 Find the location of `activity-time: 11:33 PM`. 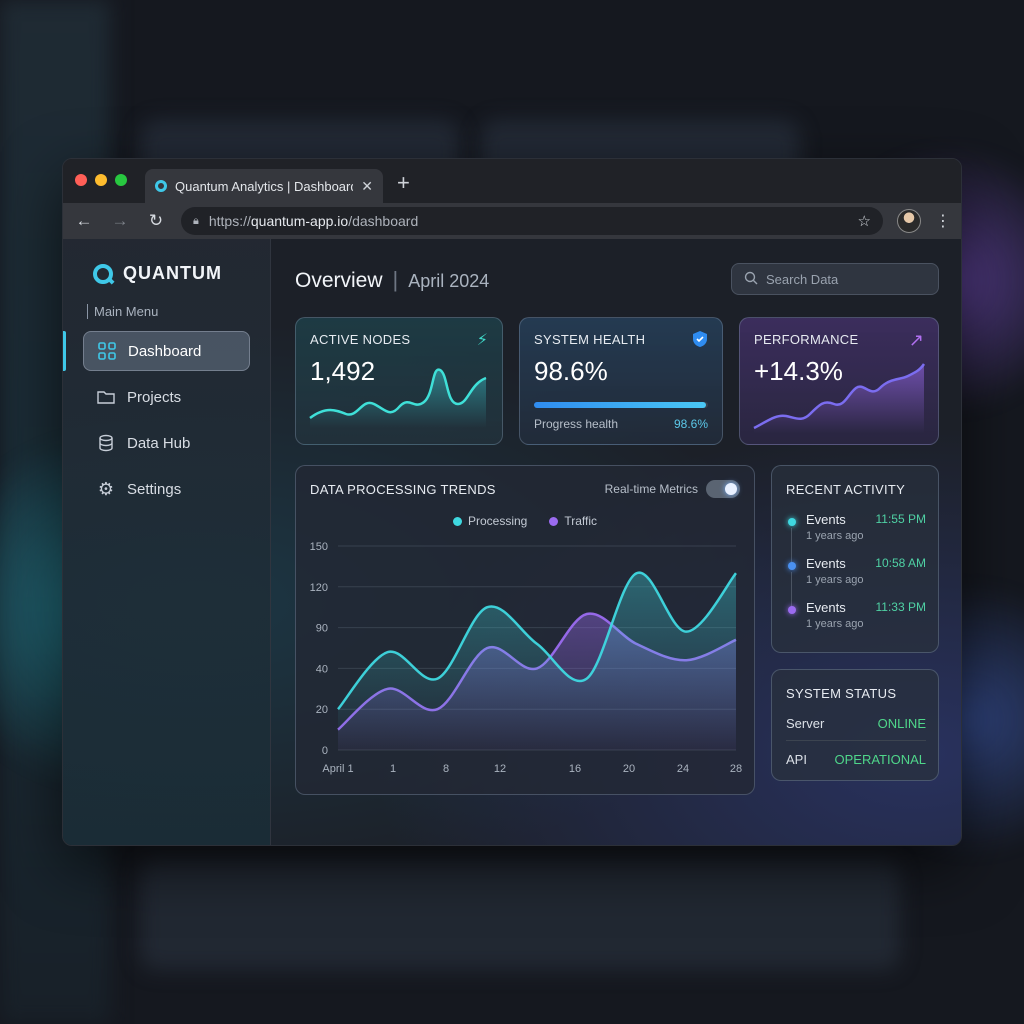

activity-time: 11:33 PM is located at coordinates (900, 607).